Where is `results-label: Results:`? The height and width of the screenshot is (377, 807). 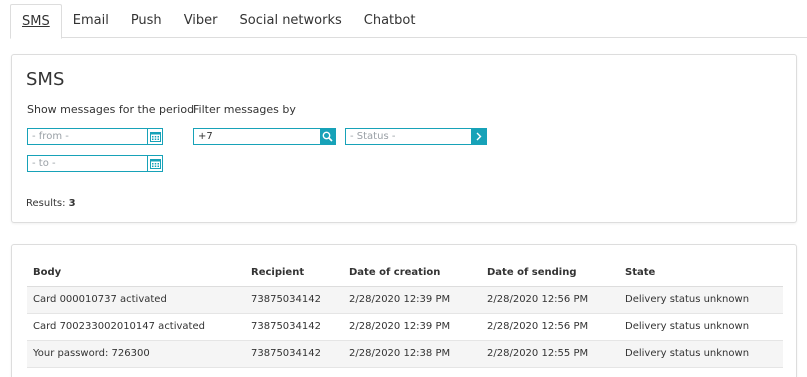
results-label: Results: is located at coordinates (46, 203).